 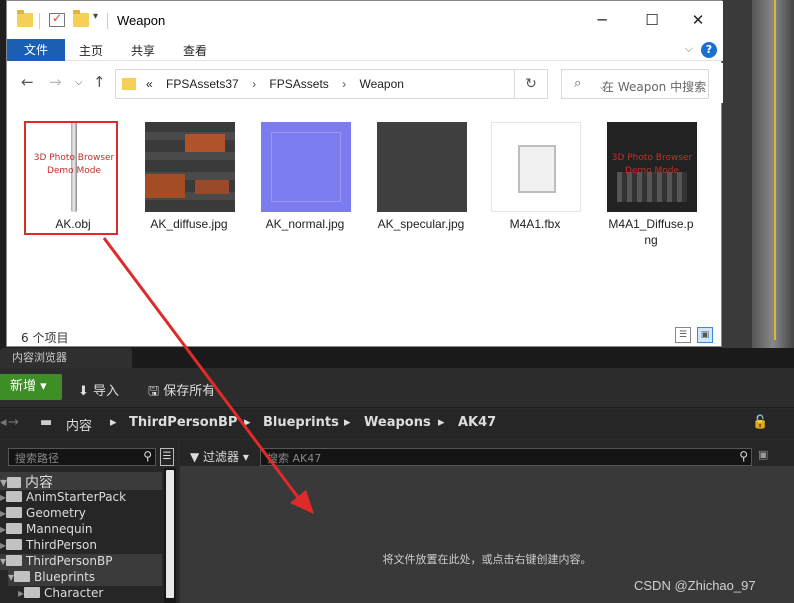 What do you see at coordinates (91, 50) in the screenshot?
I see `tab-home: 主页` at bounding box center [91, 50].